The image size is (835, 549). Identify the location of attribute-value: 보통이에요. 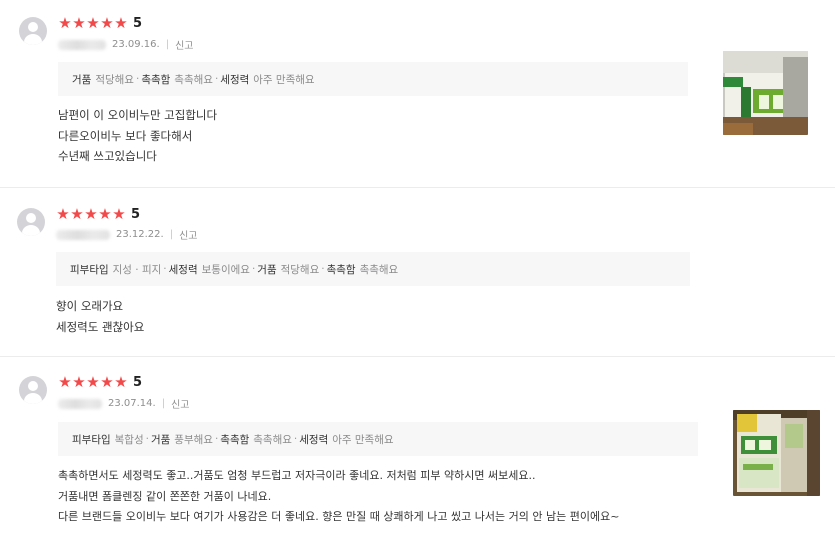
(225, 269).